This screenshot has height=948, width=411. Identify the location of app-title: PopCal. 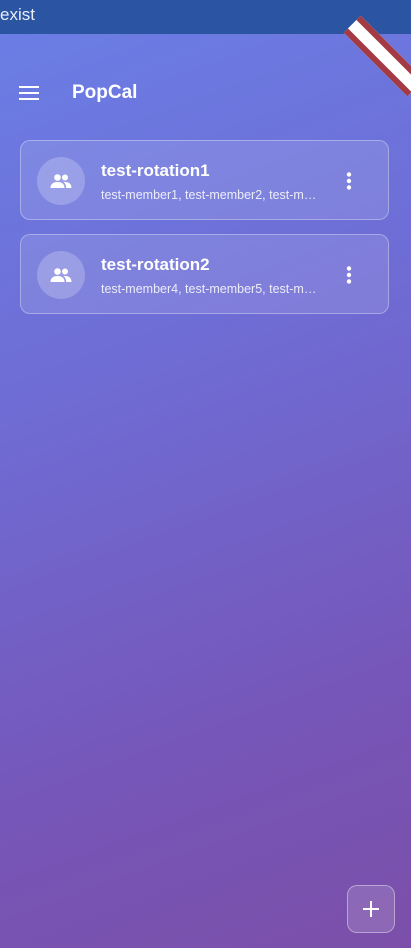
(105, 92).